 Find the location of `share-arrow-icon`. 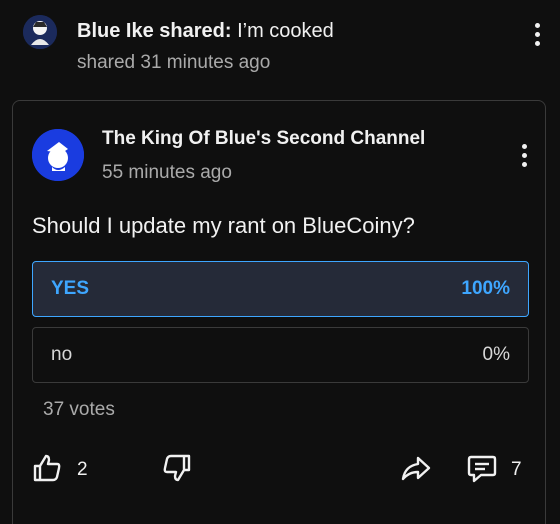

share-arrow-icon is located at coordinates (416, 468).